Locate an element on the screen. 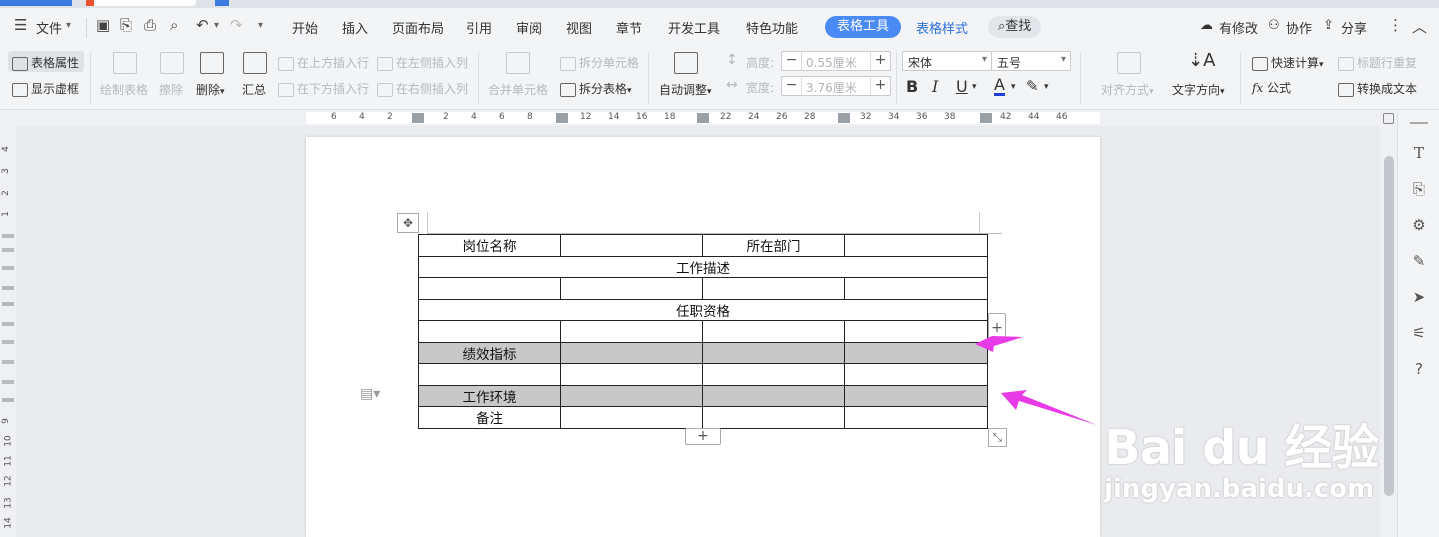 The image size is (1439, 537). table-cell: 工作描述 is located at coordinates (703, 266).